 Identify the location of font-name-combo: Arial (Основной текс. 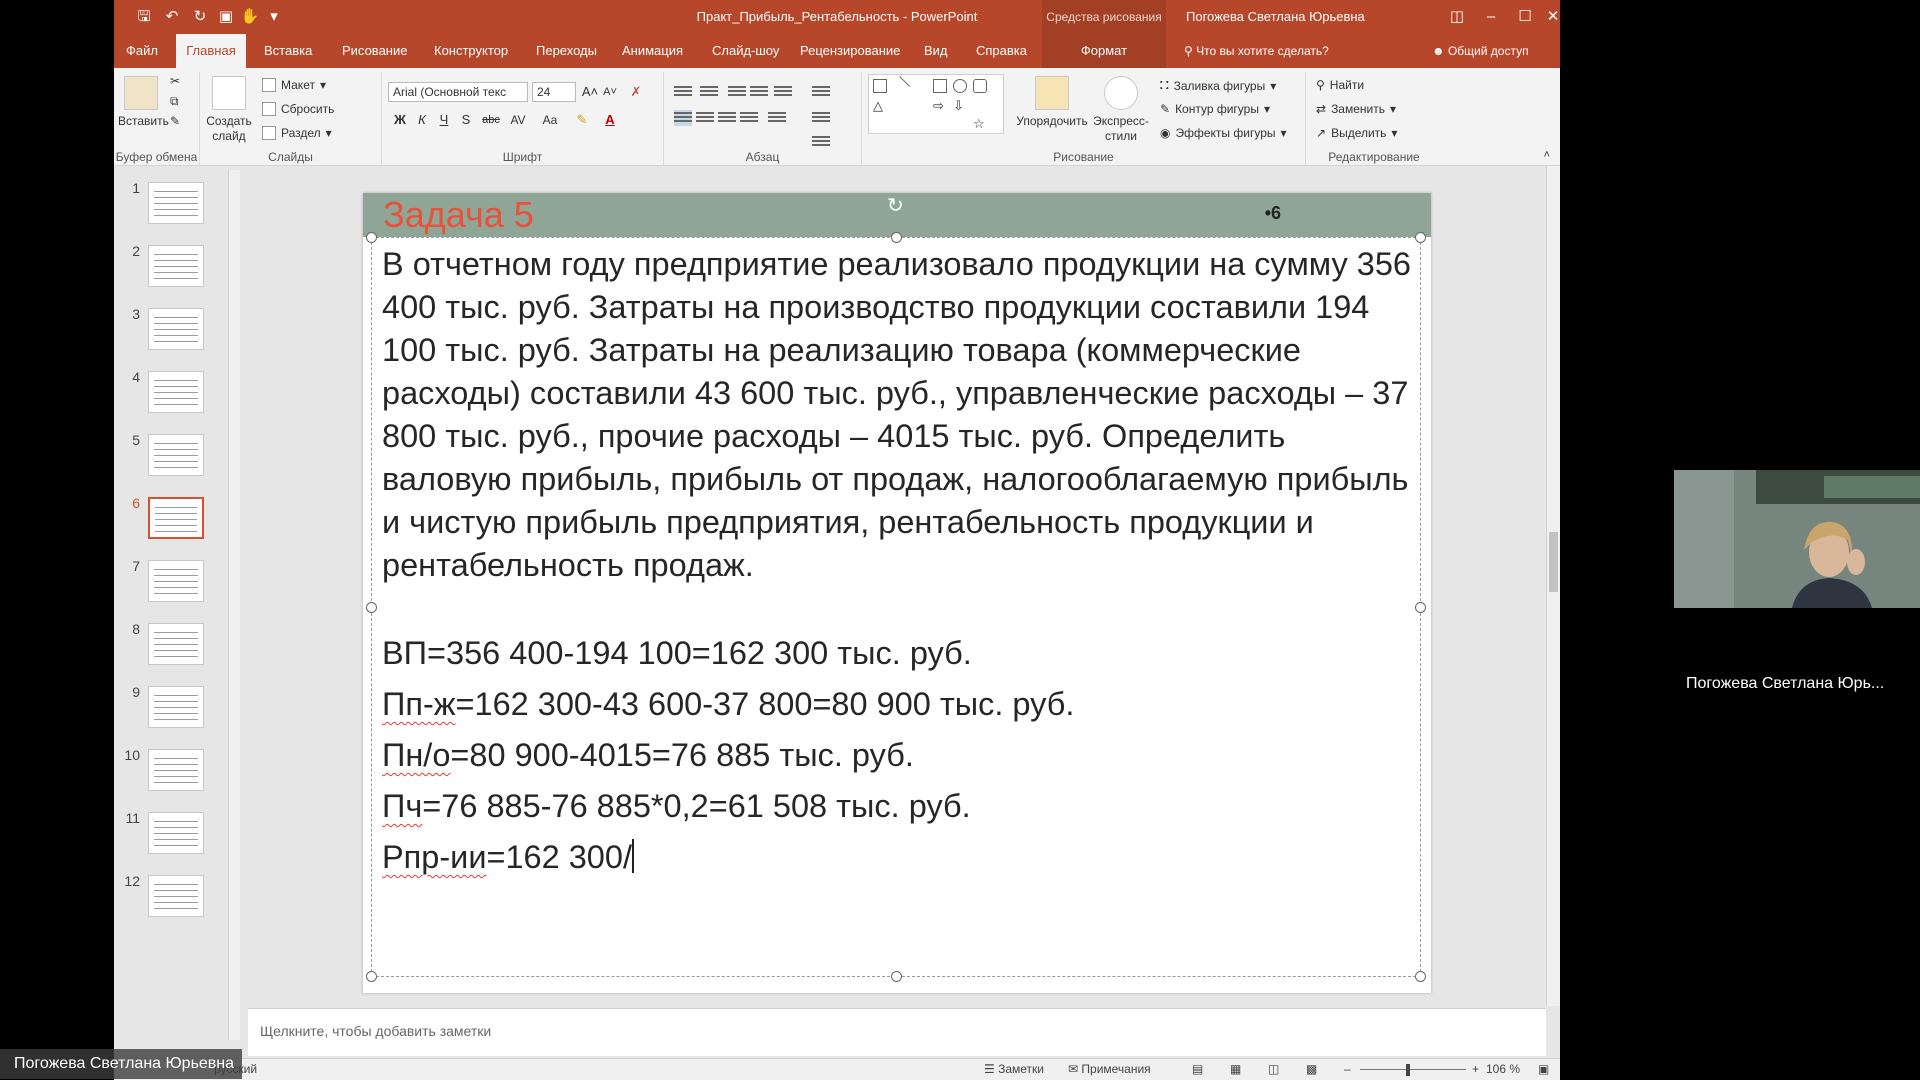
(458, 92).